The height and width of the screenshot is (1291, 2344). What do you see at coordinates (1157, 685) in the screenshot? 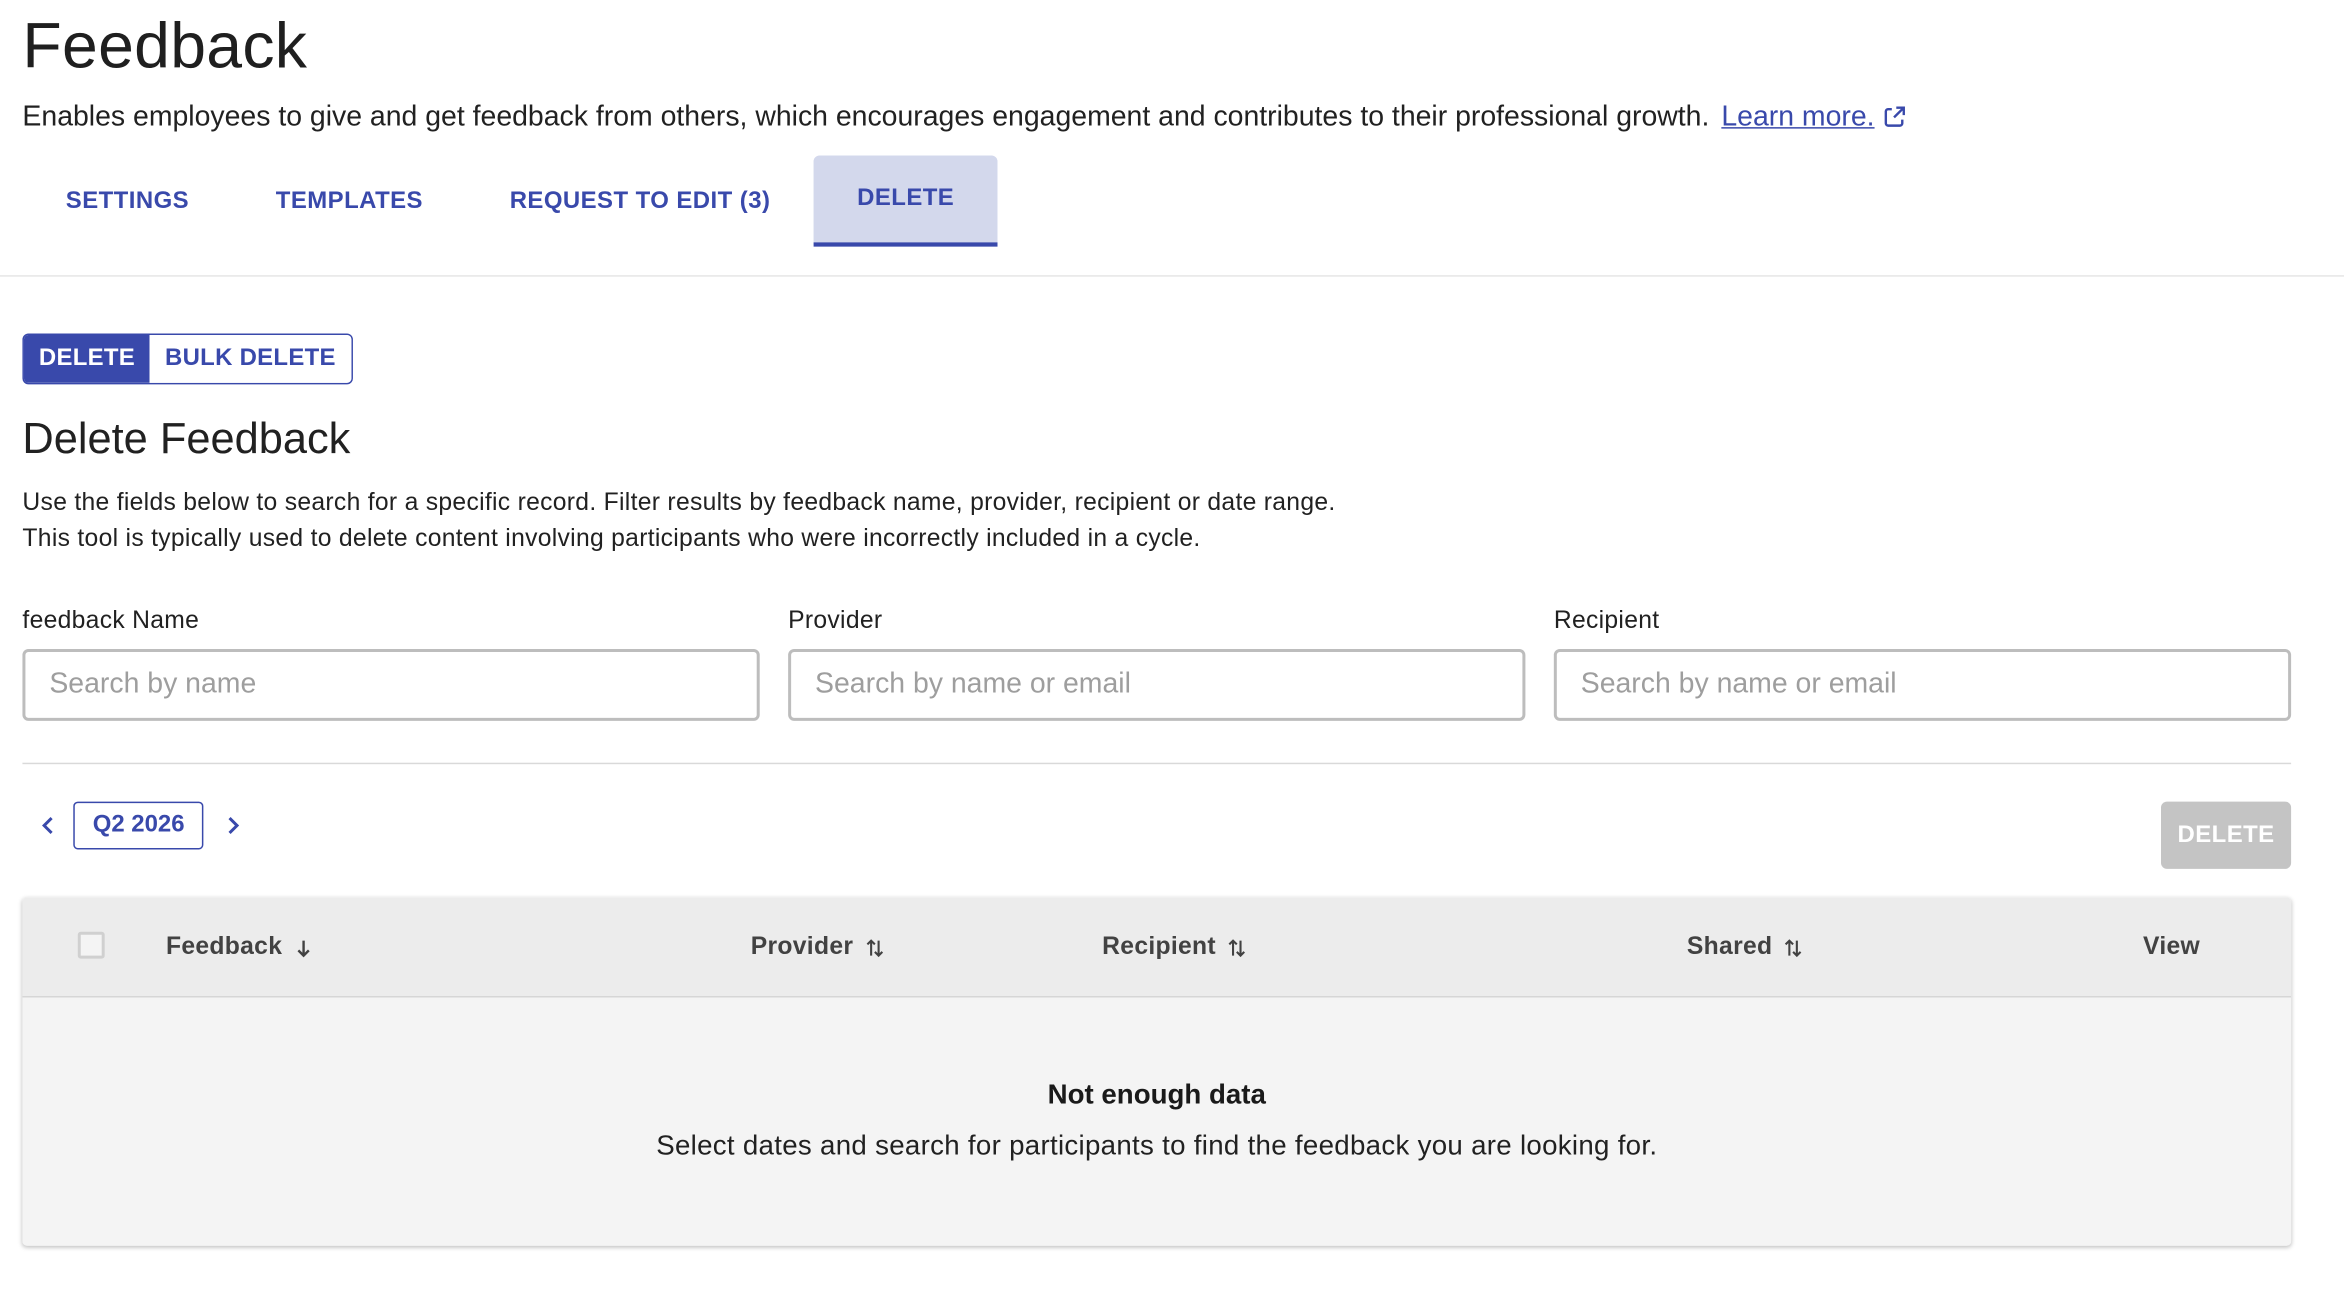
I see `provider-input` at bounding box center [1157, 685].